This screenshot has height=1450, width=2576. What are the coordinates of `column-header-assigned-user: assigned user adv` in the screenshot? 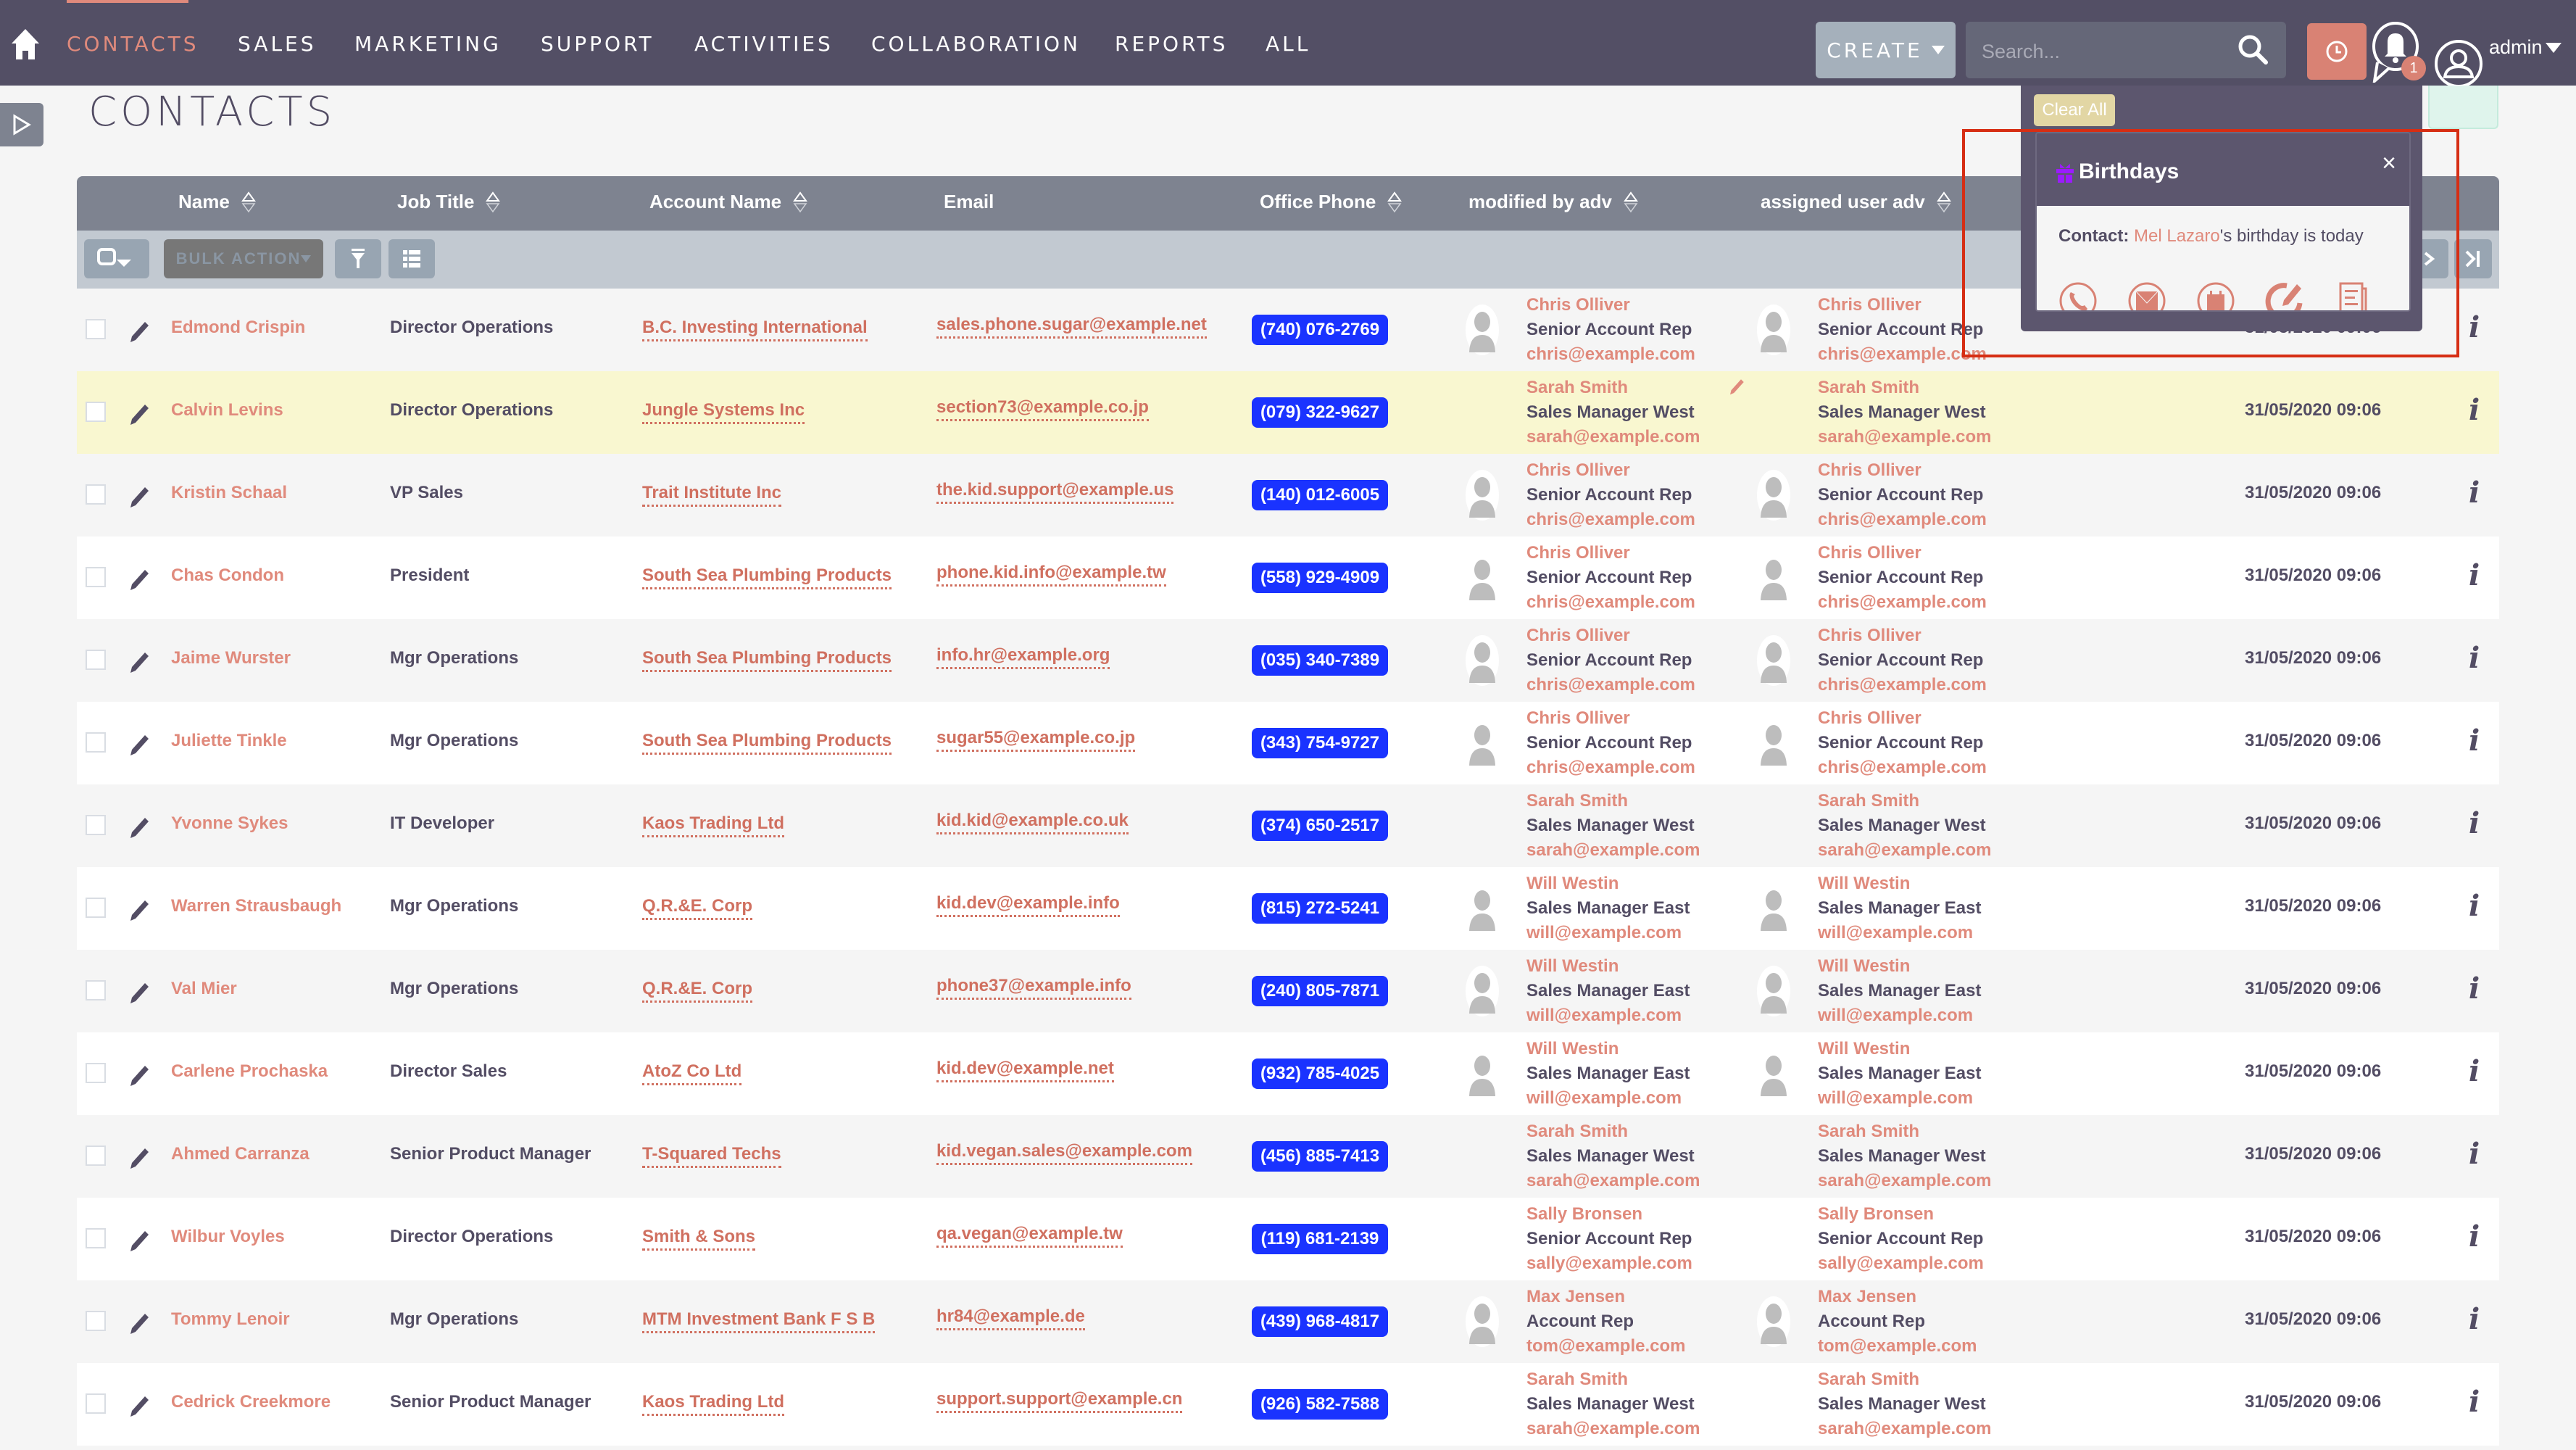 It's located at (1856, 202).